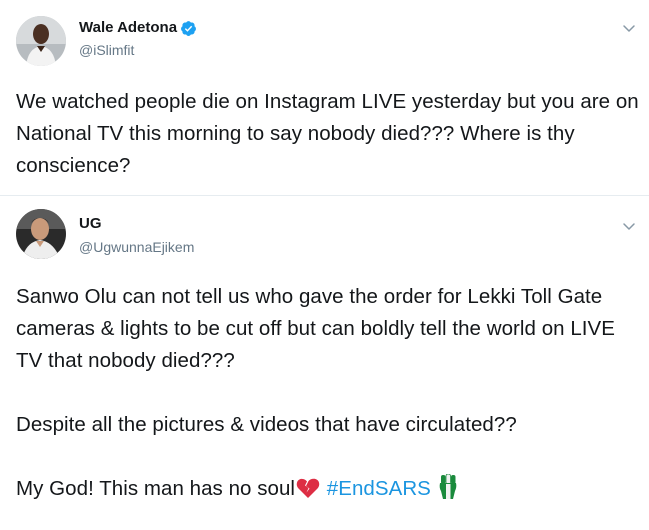 This screenshot has height=530, width=649. What do you see at coordinates (448, 491) in the screenshot?
I see `green-white-raised-fist-emoji` at bounding box center [448, 491].